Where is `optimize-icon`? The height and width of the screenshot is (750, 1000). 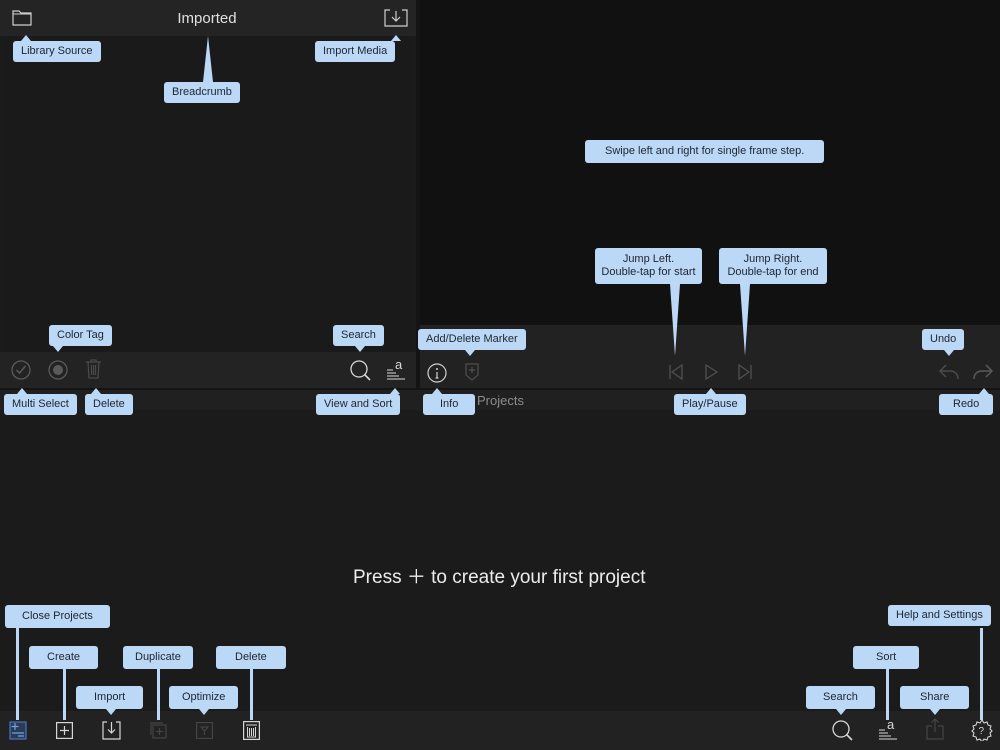 optimize-icon is located at coordinates (204, 730).